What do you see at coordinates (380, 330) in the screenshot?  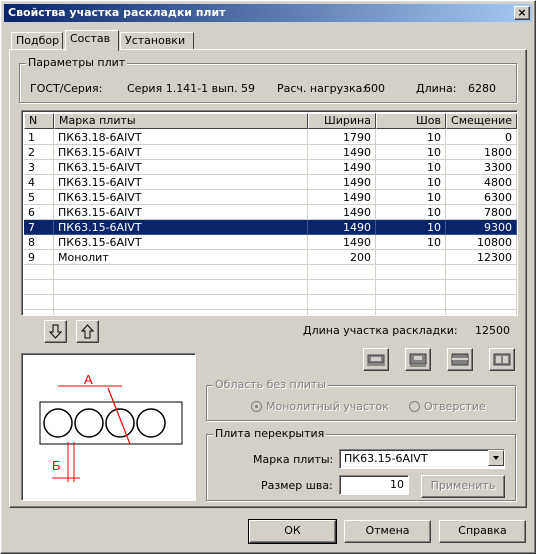 I see `total-length-label: Длина участка раскладки:` at bounding box center [380, 330].